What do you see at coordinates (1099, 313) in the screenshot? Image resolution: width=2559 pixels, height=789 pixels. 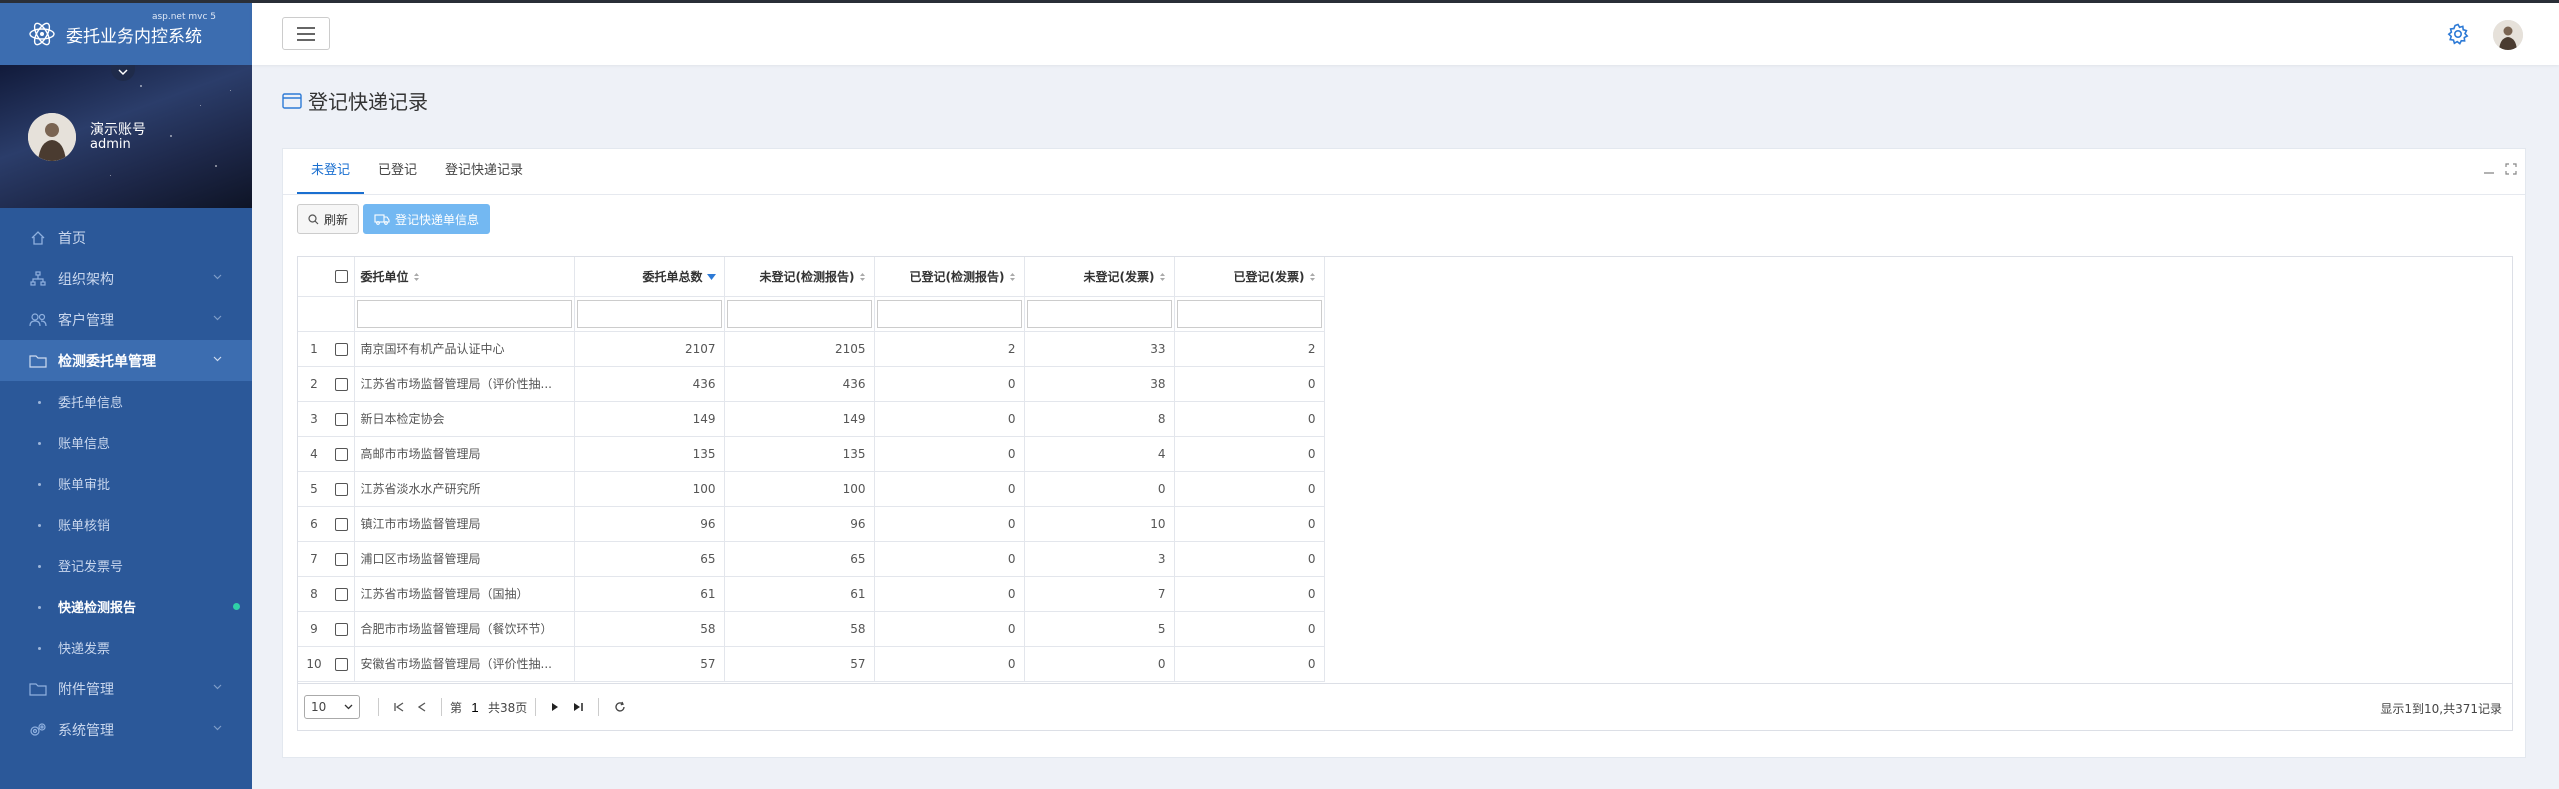 I see `filter-input-unreg-invoice` at bounding box center [1099, 313].